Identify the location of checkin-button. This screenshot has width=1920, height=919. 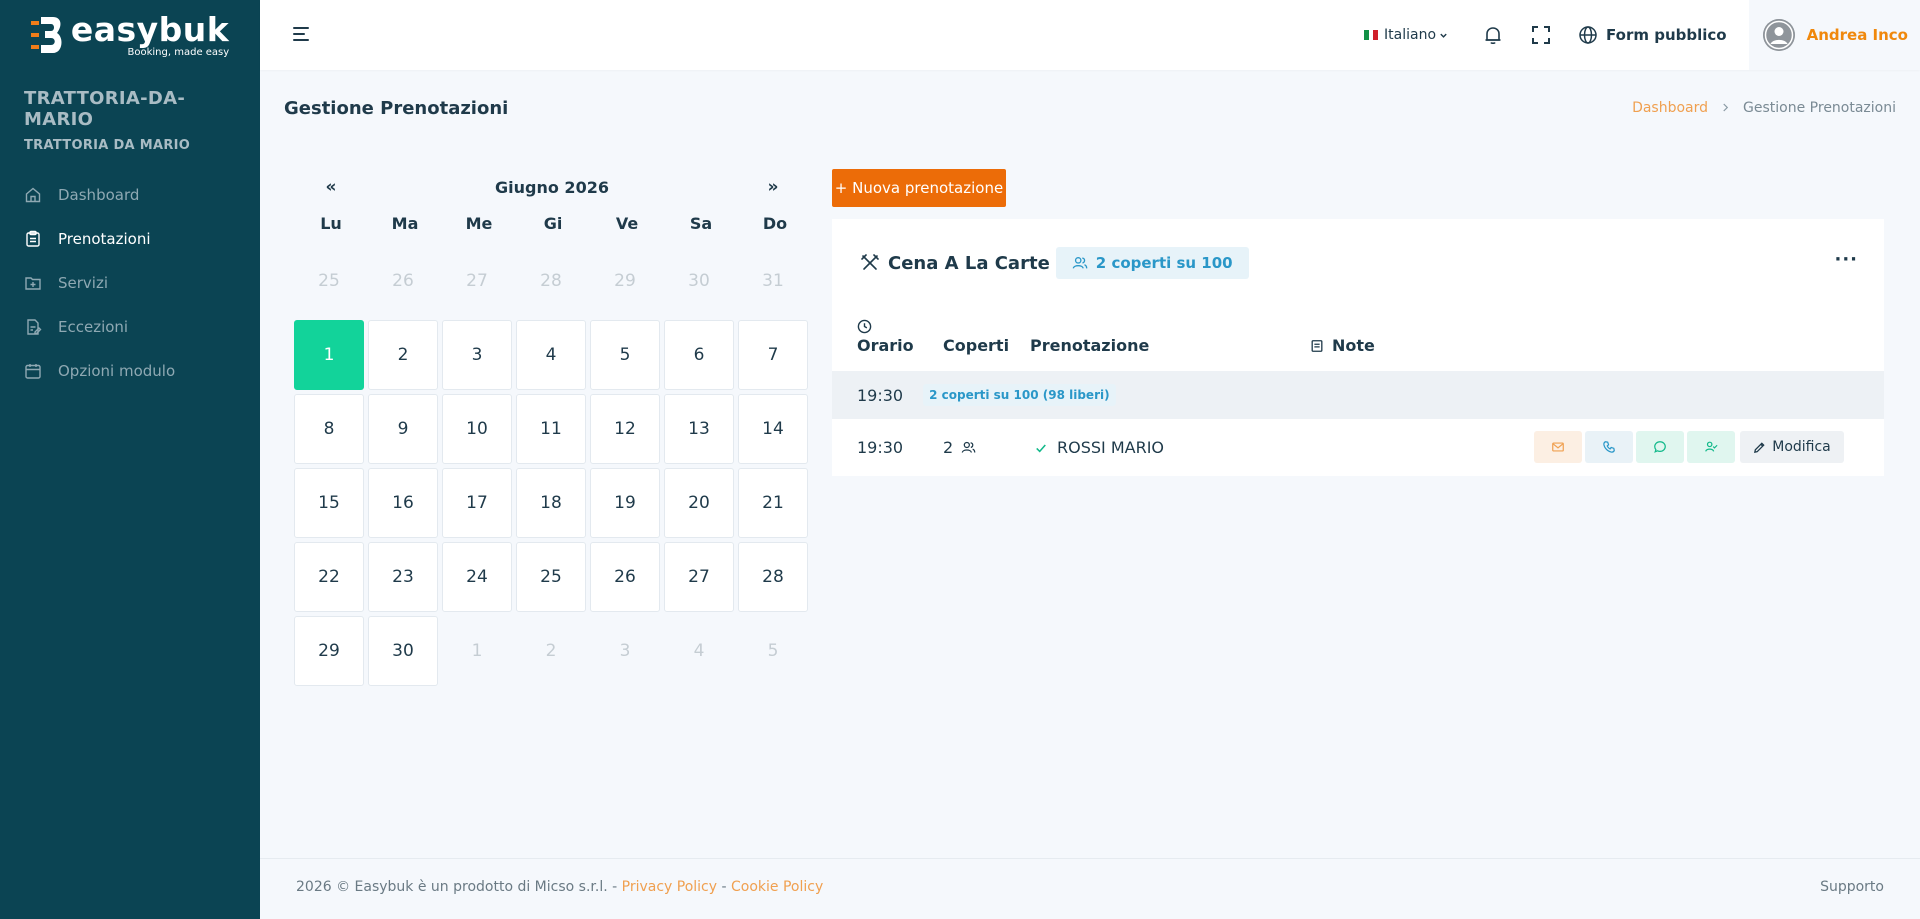
(1711, 447).